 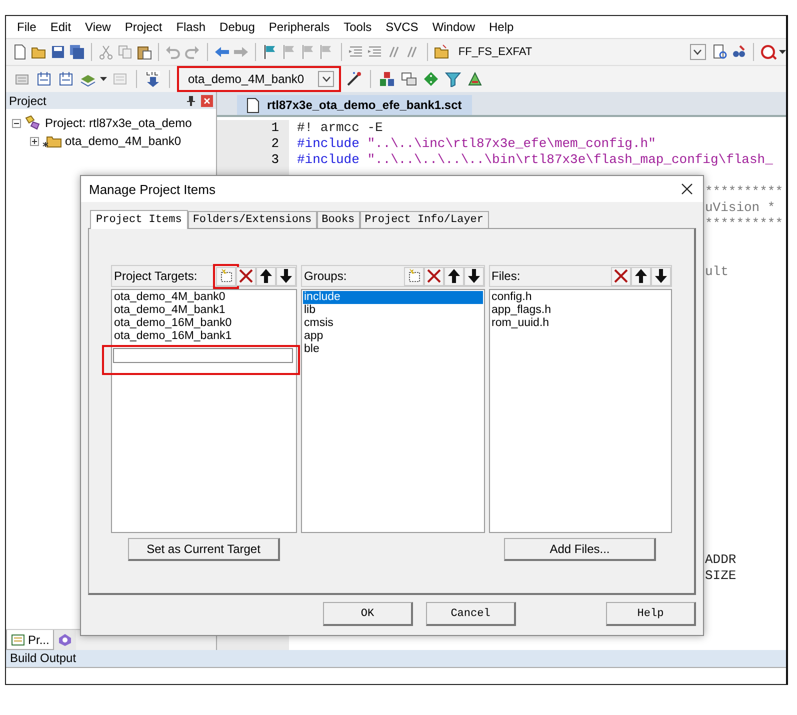 I want to click on dialog-tab: Folders/Extensions, so click(x=252, y=219).